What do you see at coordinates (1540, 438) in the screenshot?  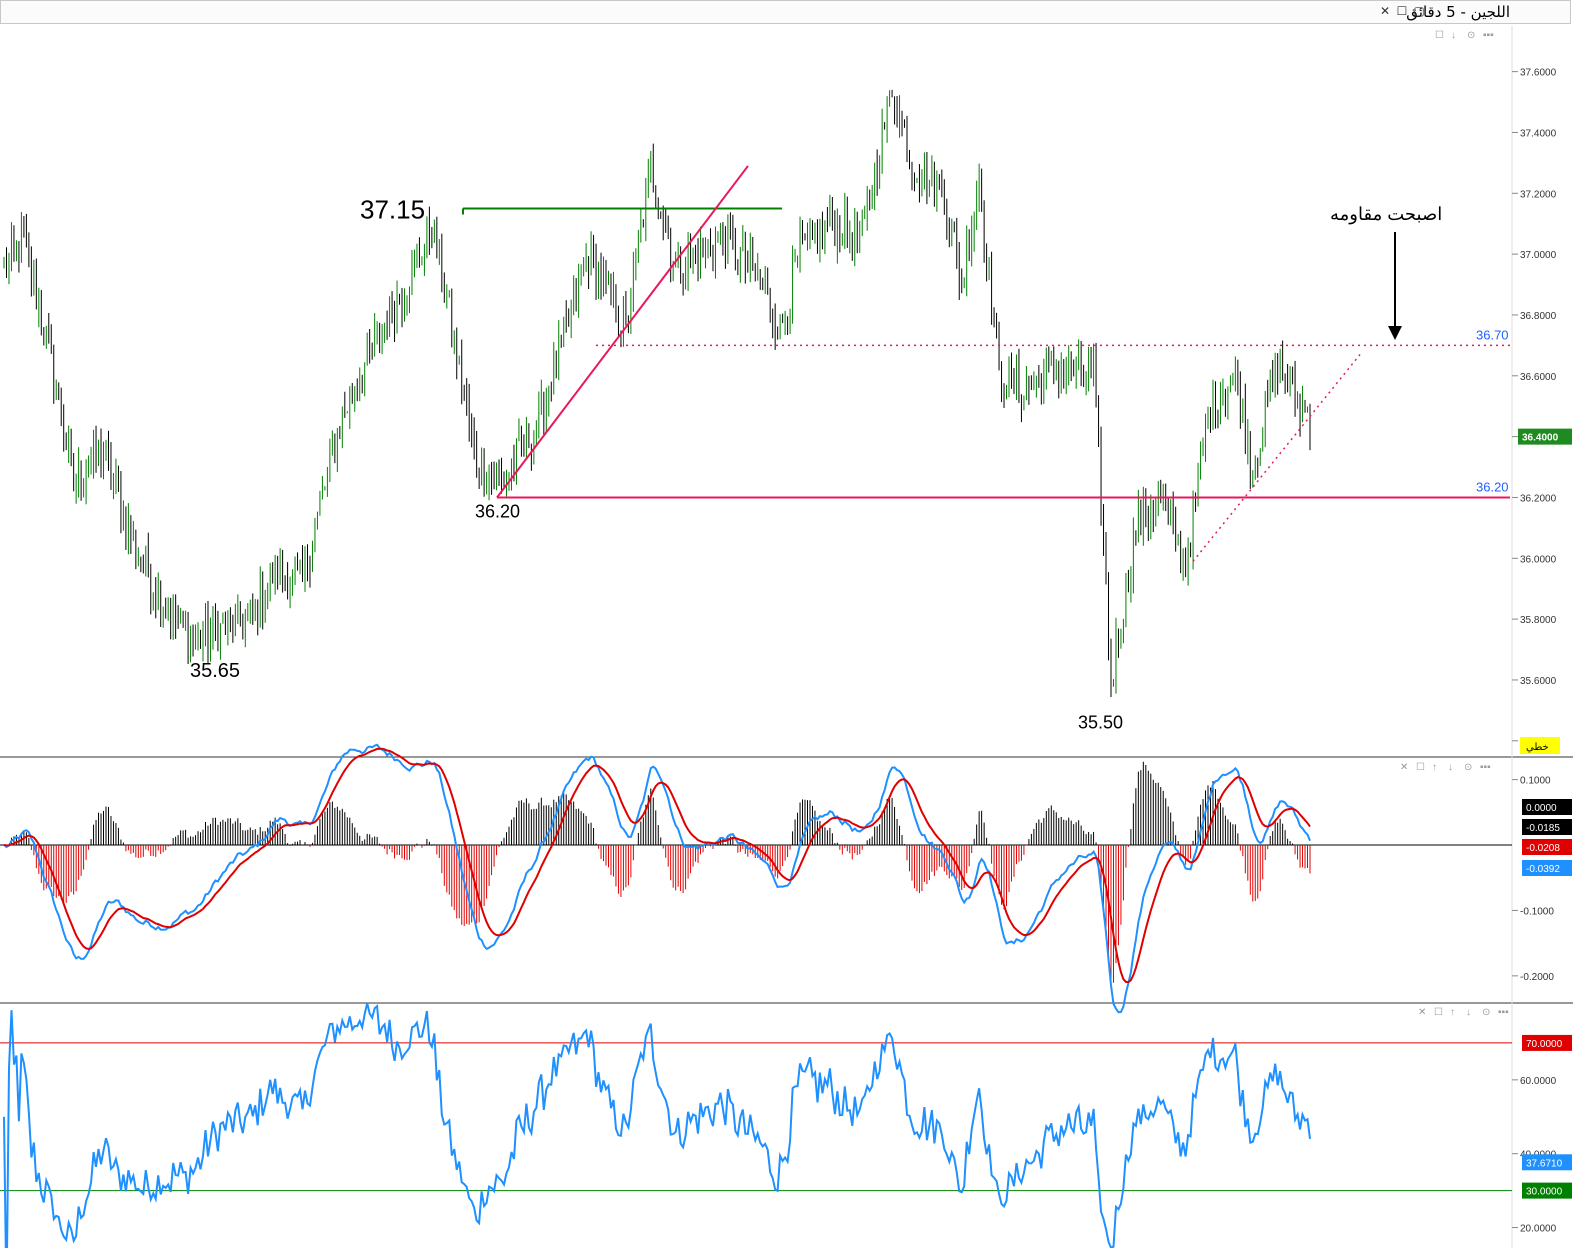 I see `current-price-label: 36.4000` at bounding box center [1540, 438].